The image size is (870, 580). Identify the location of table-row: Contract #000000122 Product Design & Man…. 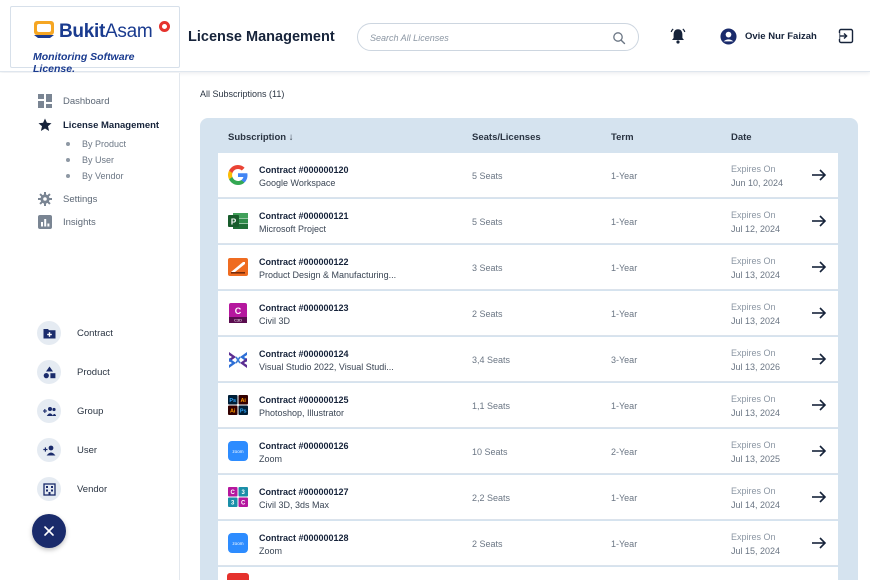
(528, 267).